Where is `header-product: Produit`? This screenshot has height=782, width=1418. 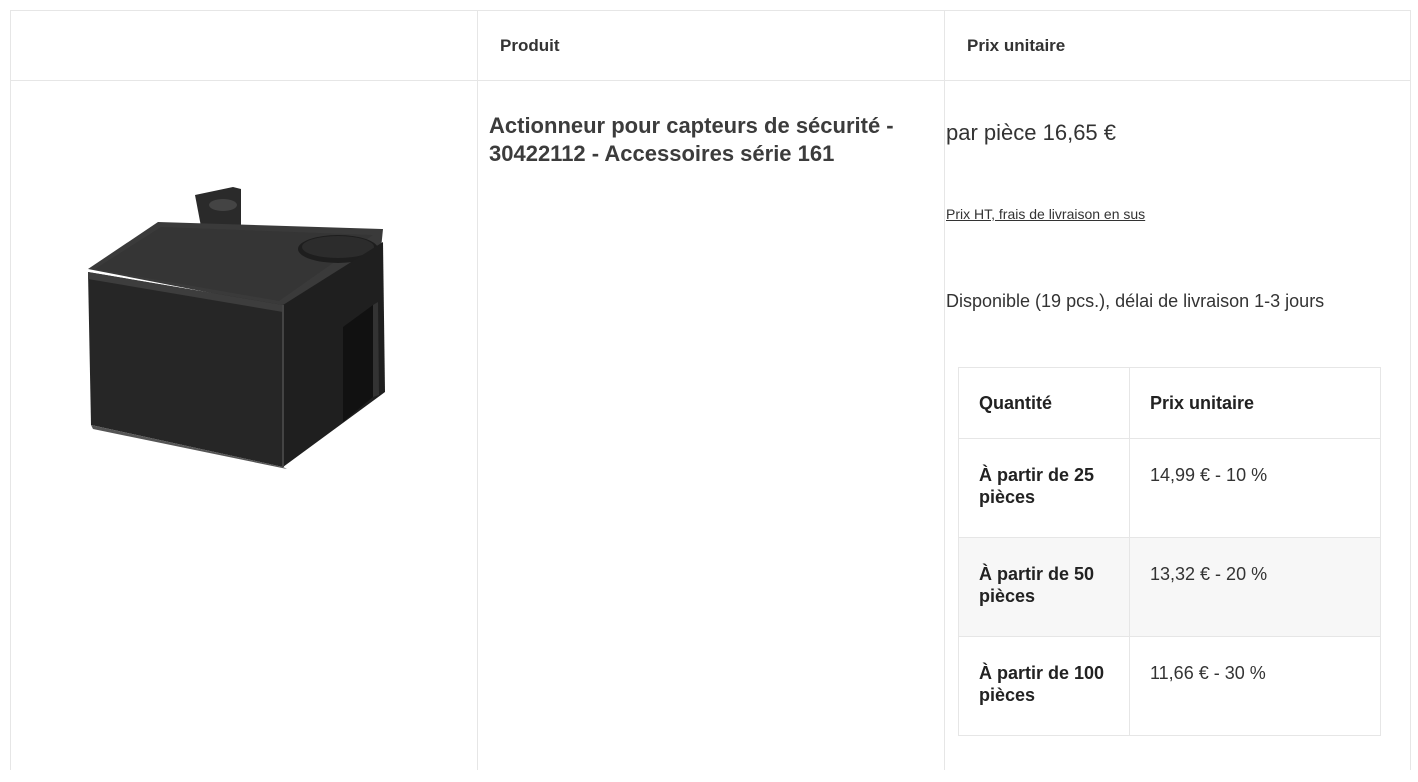 header-product: Produit is located at coordinates (530, 45).